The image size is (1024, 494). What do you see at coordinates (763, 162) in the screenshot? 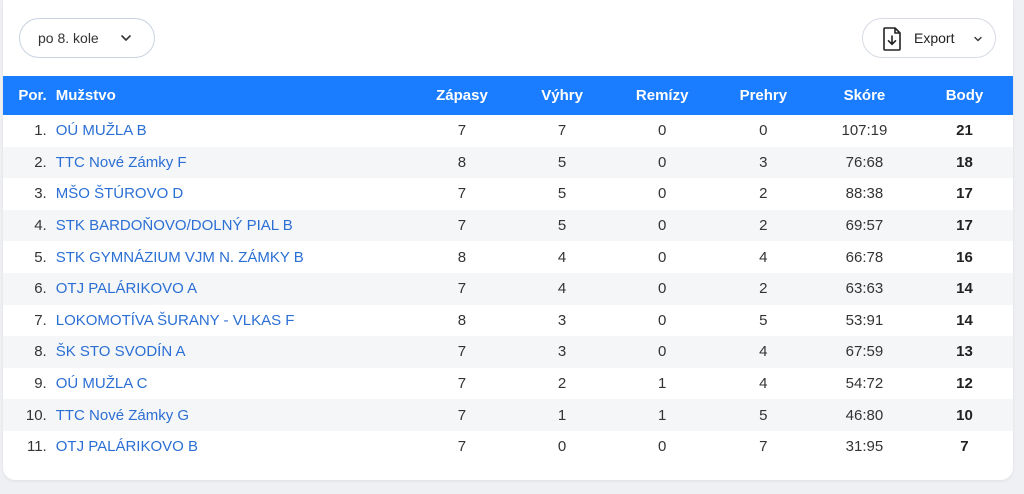
I see `cell-losses: 3` at bounding box center [763, 162].